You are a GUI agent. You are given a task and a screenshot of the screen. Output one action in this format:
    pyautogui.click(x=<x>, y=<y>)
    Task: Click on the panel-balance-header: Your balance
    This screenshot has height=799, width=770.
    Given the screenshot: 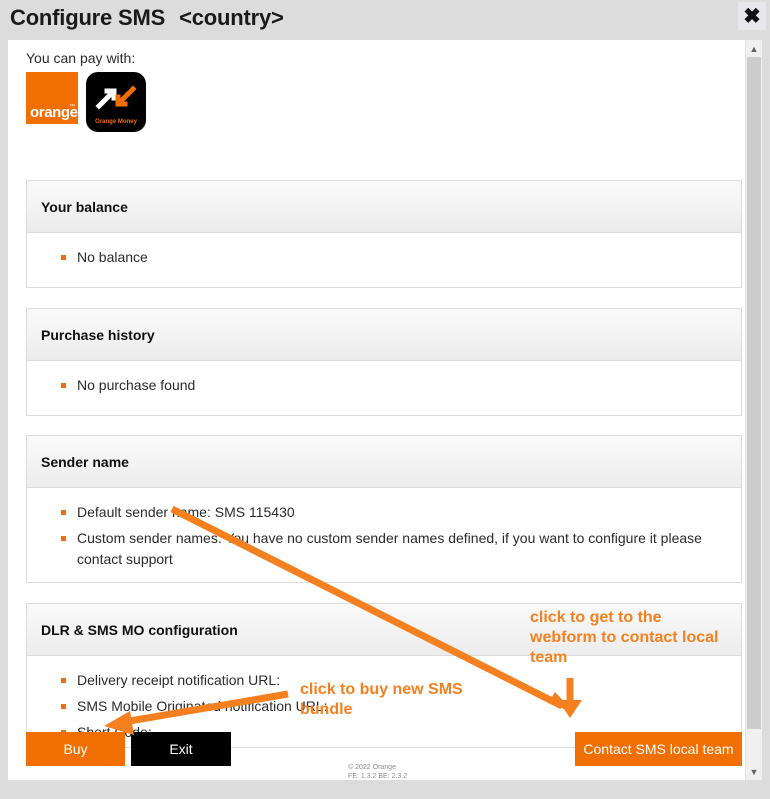 What is the action you would take?
    pyautogui.click(x=384, y=207)
    